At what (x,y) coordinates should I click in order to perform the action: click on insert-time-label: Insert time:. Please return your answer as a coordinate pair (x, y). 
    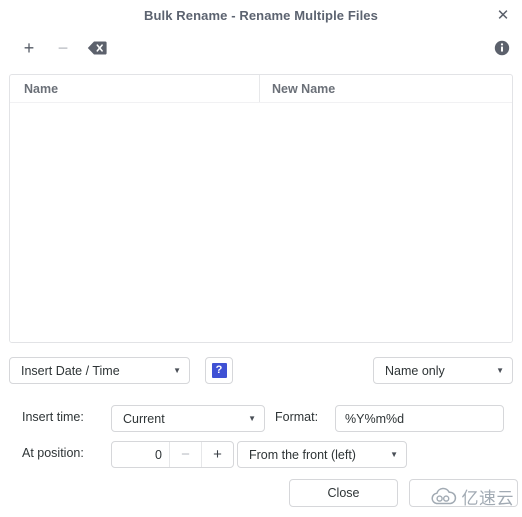
    Looking at the image, I should click on (53, 417).